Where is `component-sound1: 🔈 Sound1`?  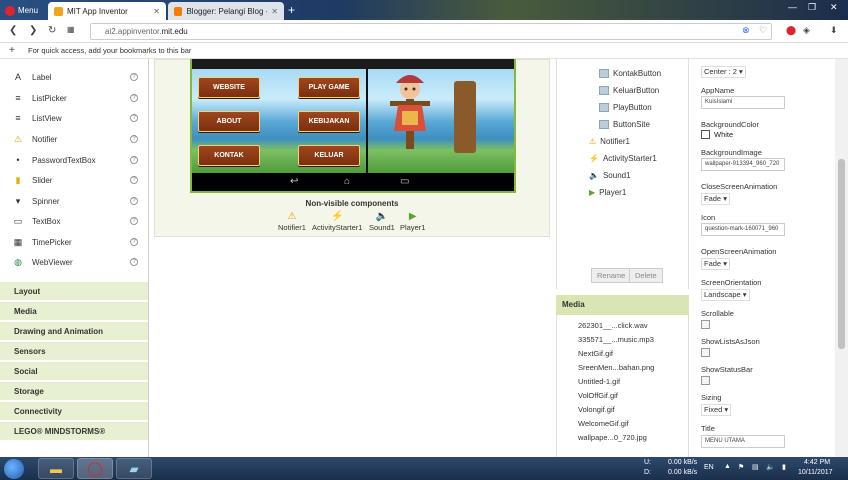 component-sound1: 🔈 Sound1 is located at coordinates (610, 175).